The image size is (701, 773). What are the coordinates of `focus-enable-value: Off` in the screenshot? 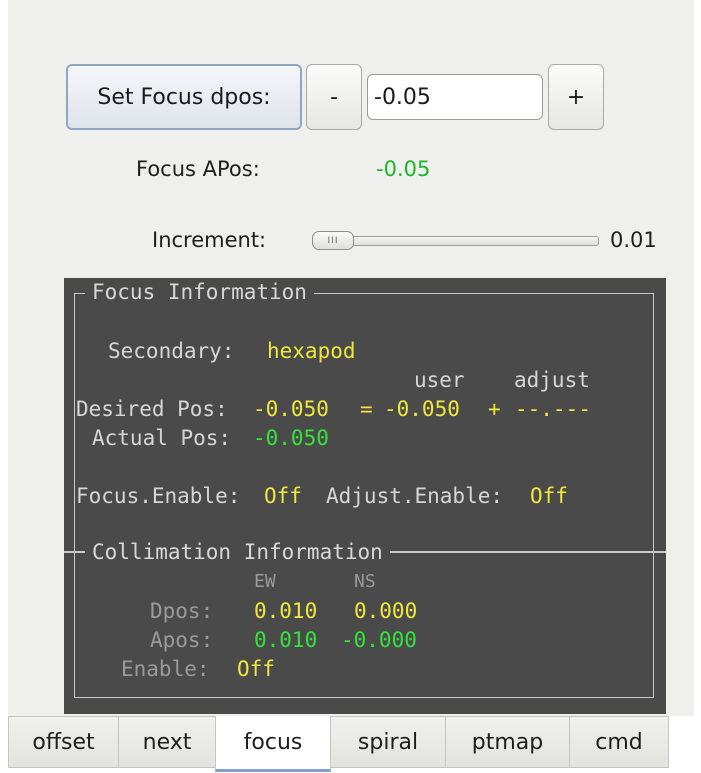 It's located at (283, 496).